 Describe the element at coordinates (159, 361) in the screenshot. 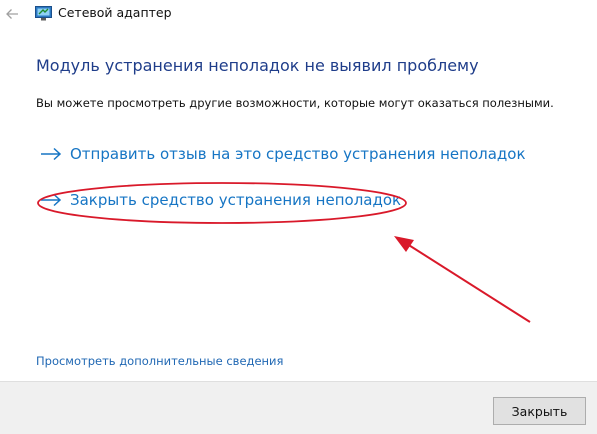

I see `view-details-link: Просмотреть дополнительные сведения` at that location.